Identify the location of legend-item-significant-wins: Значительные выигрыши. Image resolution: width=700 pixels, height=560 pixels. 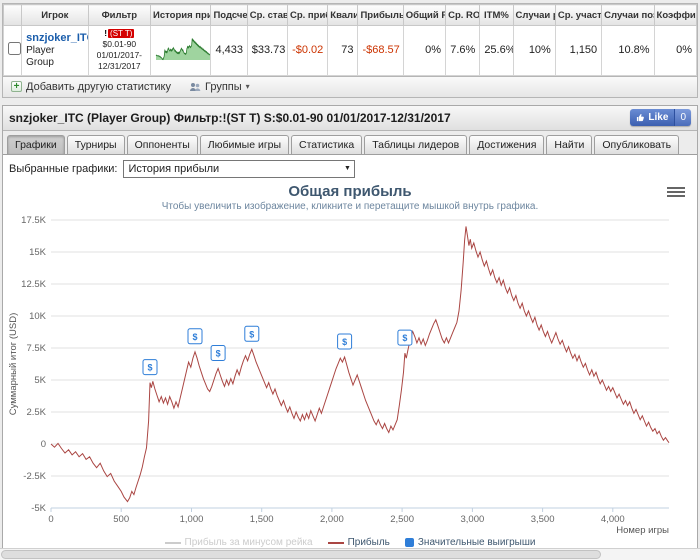
(470, 543).